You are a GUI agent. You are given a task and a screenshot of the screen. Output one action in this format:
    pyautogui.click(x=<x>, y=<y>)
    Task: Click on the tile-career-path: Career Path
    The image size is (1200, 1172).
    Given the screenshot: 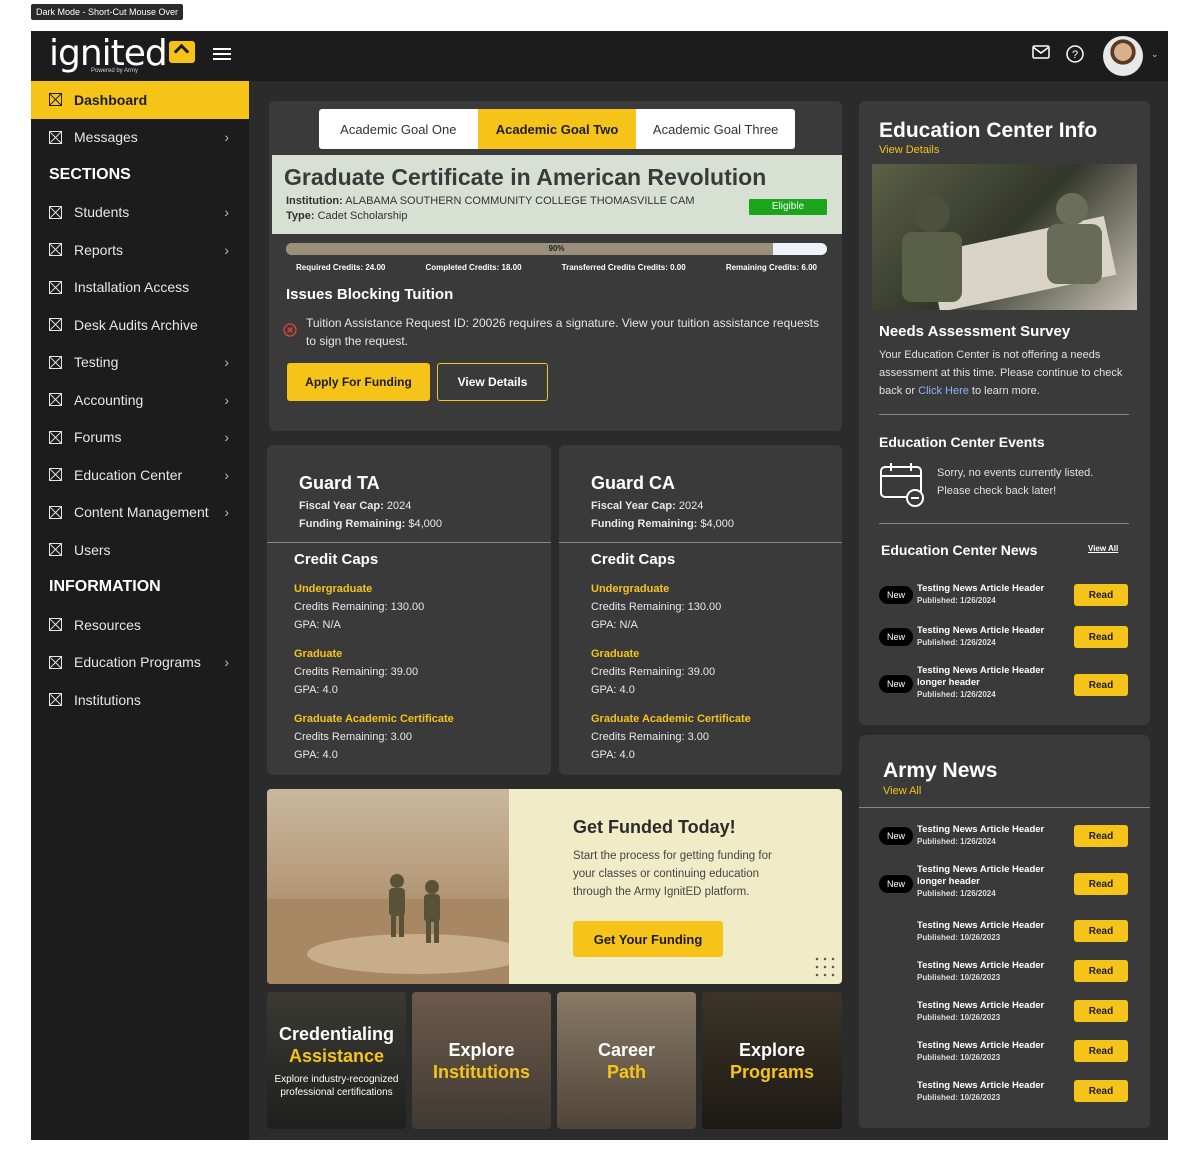 What is the action you would take?
    pyautogui.click(x=626, y=1060)
    